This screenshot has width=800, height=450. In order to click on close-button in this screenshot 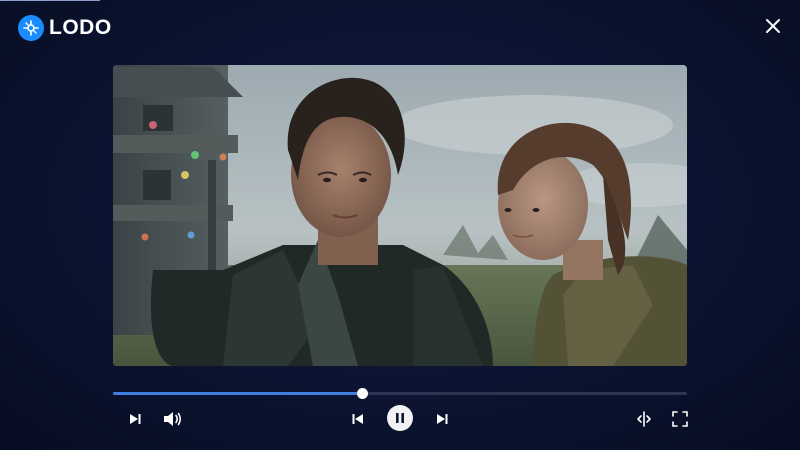, I will do `click(773, 26)`.